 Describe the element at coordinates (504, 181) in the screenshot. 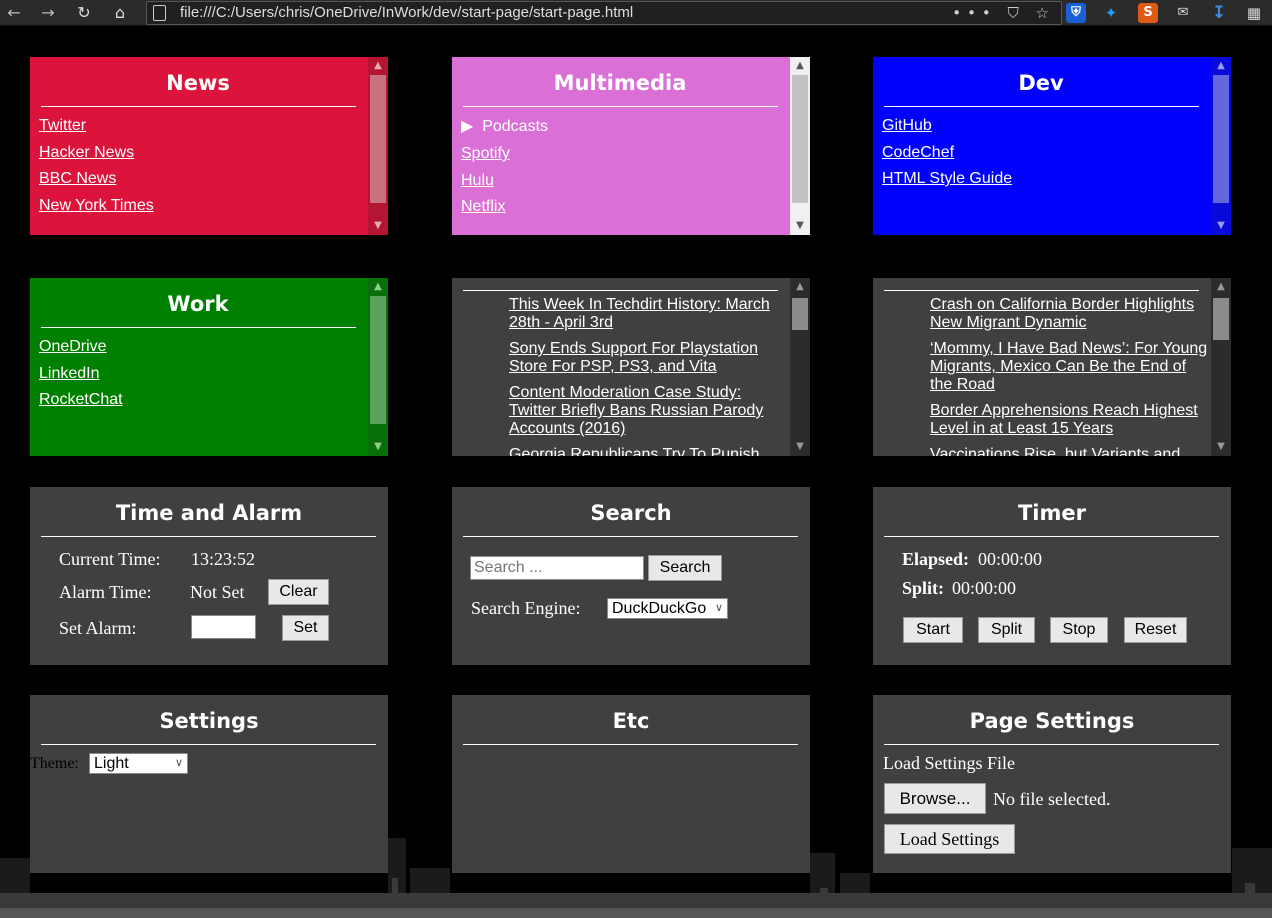

I see `link-hulu: Hulu` at that location.